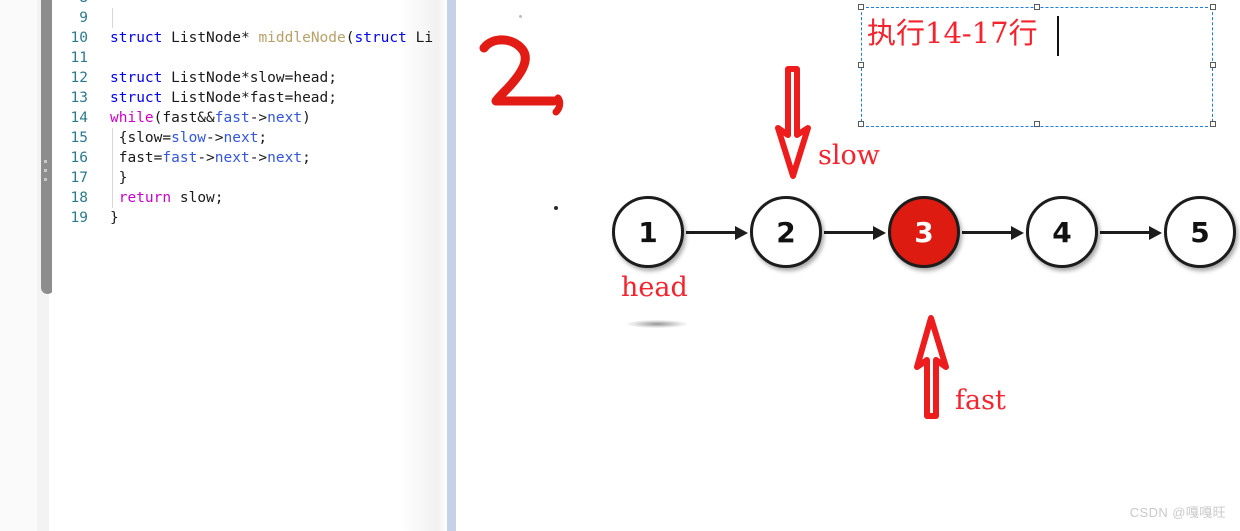  What do you see at coordinates (654, 287) in the screenshot?
I see `head-pointer-label: head` at bounding box center [654, 287].